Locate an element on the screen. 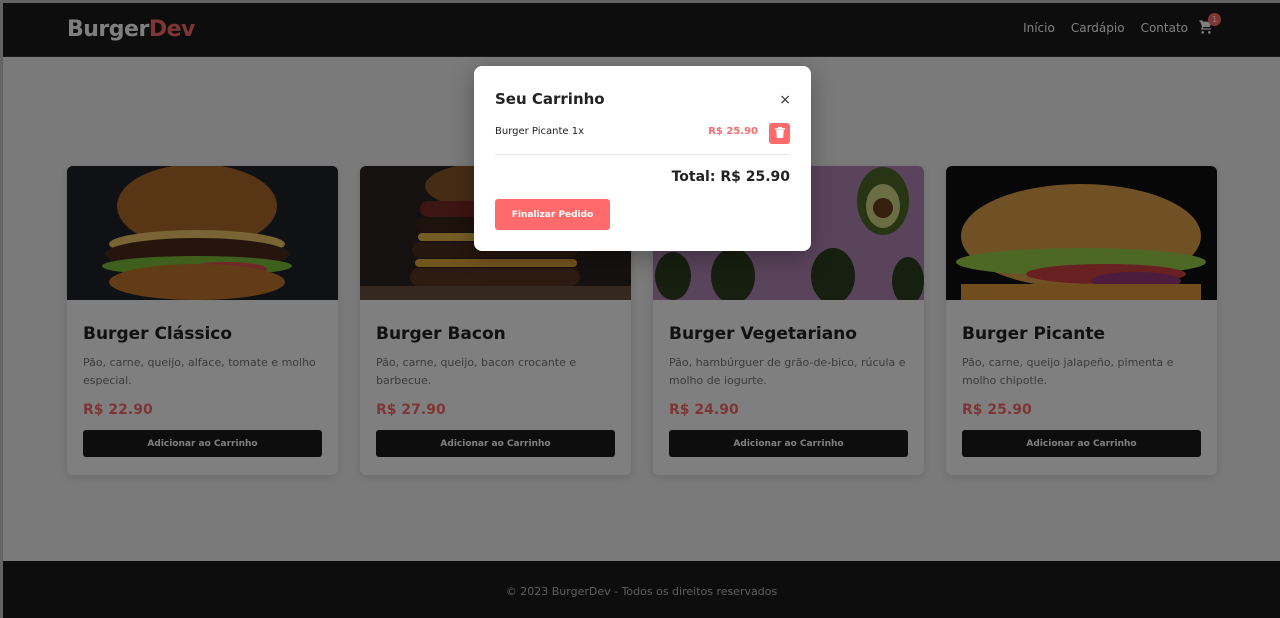 The width and height of the screenshot is (1280, 618). trash-icon is located at coordinates (779, 133).